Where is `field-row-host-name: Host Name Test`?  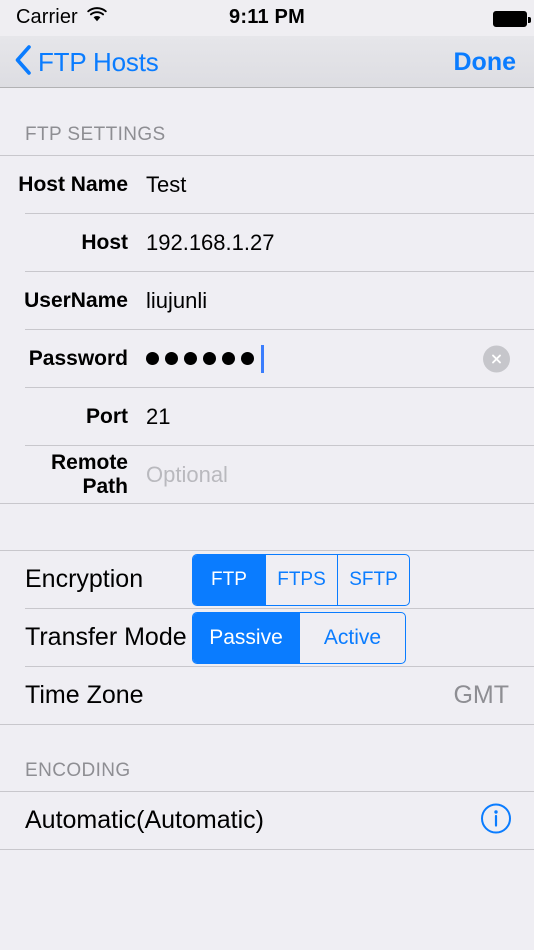
field-row-host-name: Host Name Test is located at coordinates (267, 184).